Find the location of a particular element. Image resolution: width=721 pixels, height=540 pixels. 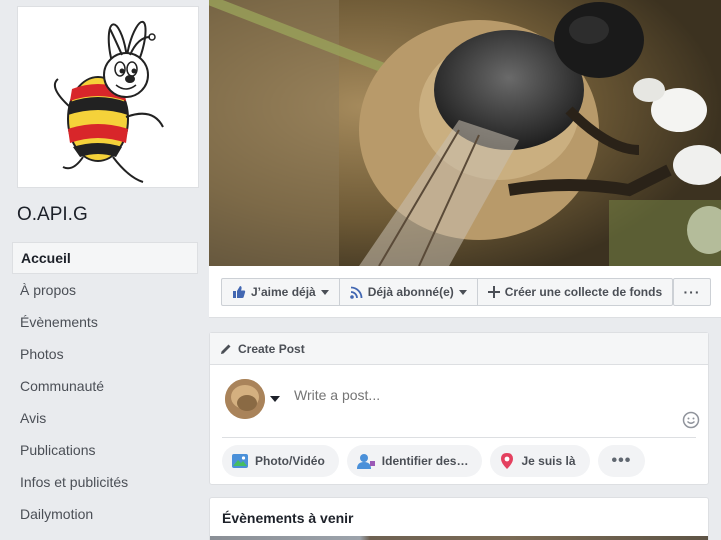

sidebar-item-publications: Publications is located at coordinates (105, 450).